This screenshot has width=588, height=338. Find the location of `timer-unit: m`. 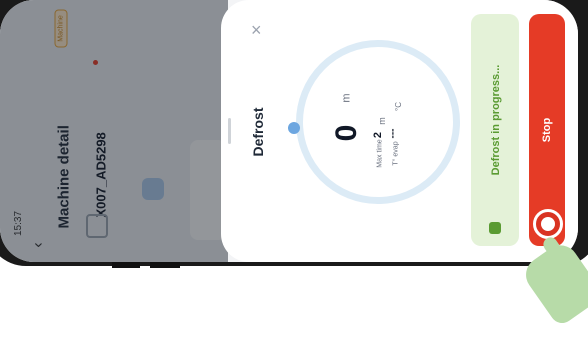

timer-unit: m is located at coordinates (346, 98).